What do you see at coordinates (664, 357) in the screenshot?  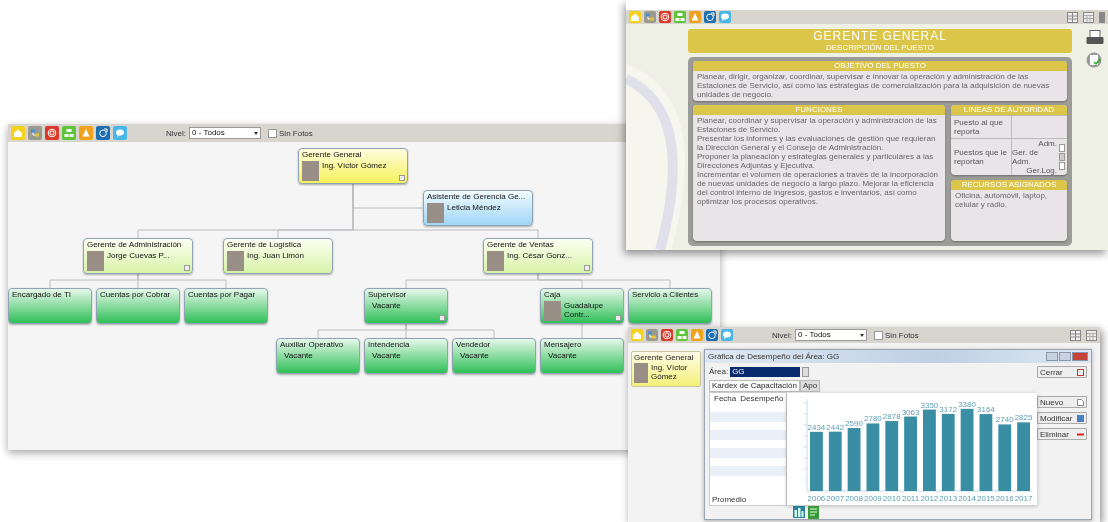 I see `node-title: Gerente General` at bounding box center [664, 357].